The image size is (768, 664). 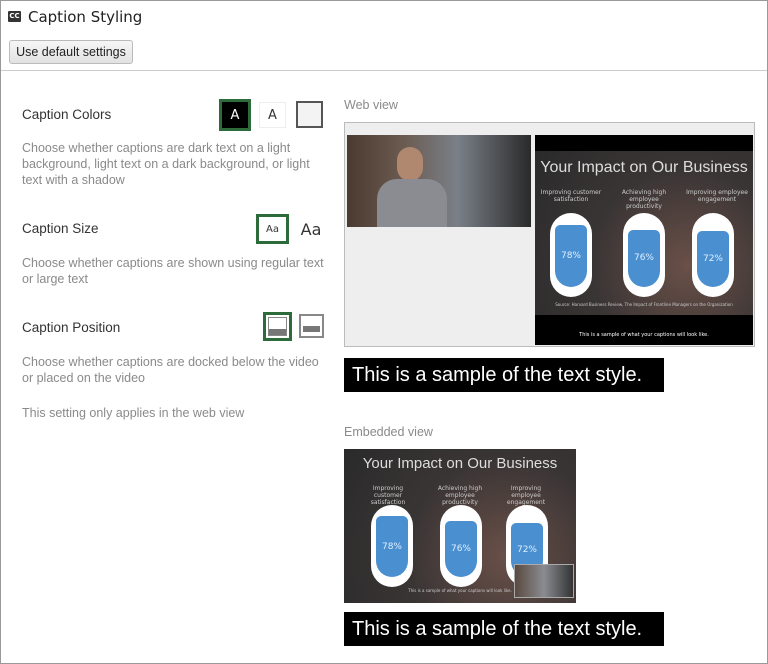 I want to click on docked-below-icon, so click(x=277, y=326).